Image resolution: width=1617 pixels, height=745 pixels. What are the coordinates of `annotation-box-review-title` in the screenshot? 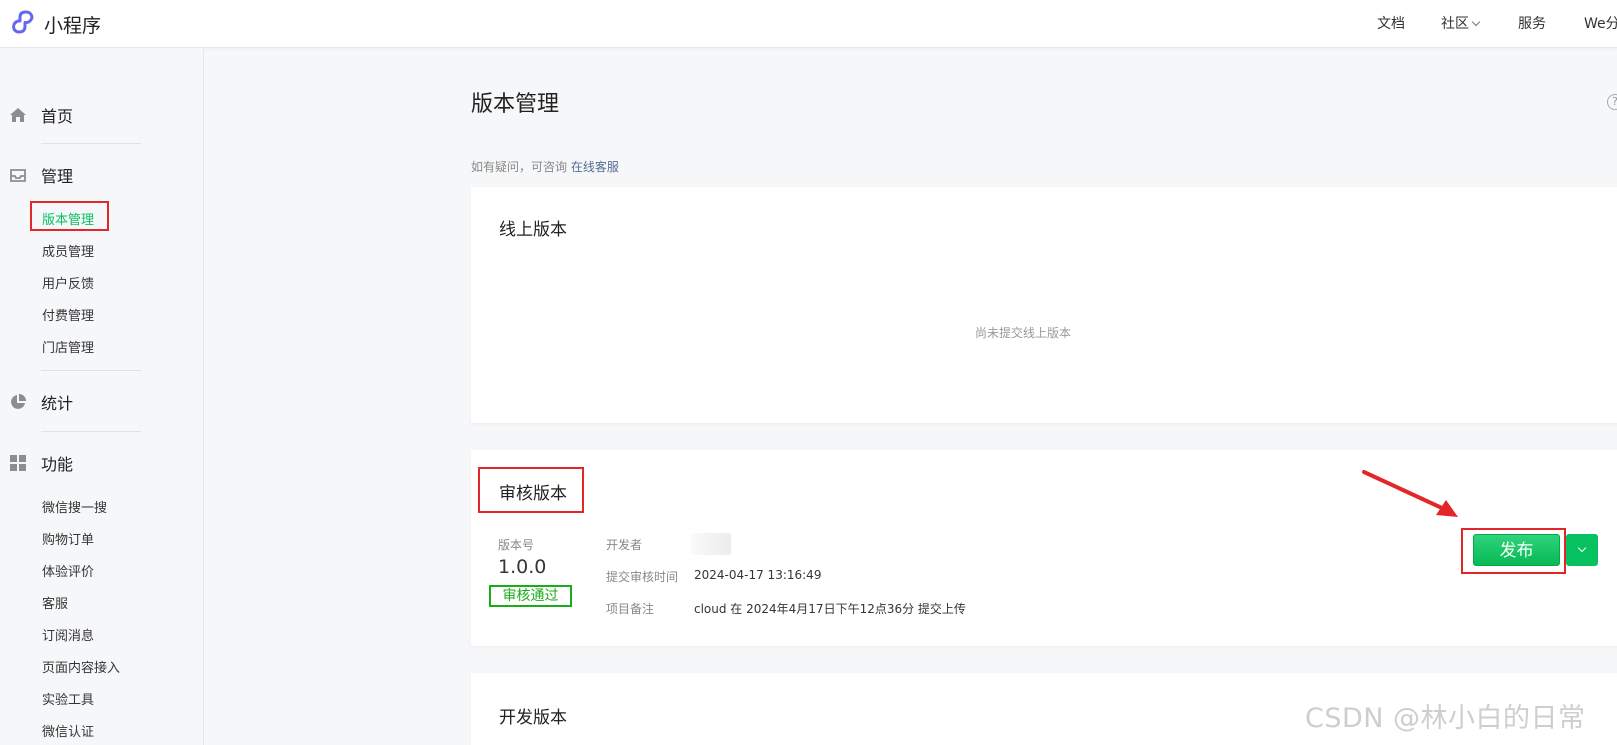 It's located at (531, 490).